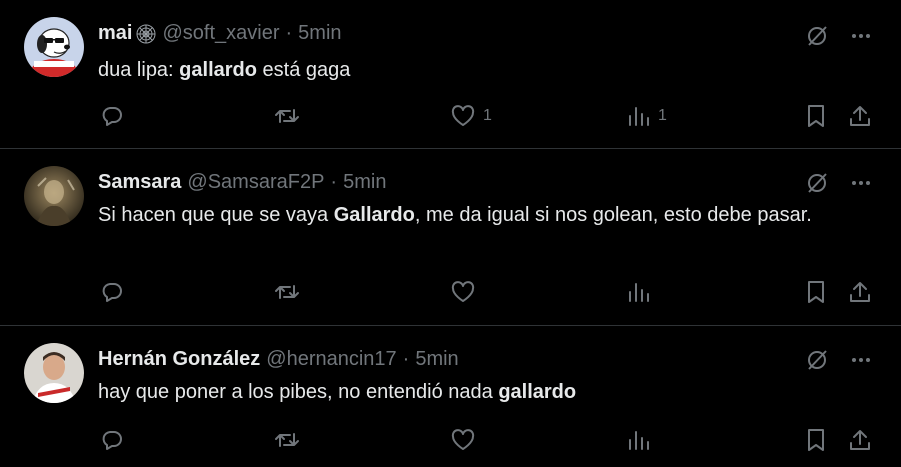  I want to click on author-name: mai, so click(115, 33).